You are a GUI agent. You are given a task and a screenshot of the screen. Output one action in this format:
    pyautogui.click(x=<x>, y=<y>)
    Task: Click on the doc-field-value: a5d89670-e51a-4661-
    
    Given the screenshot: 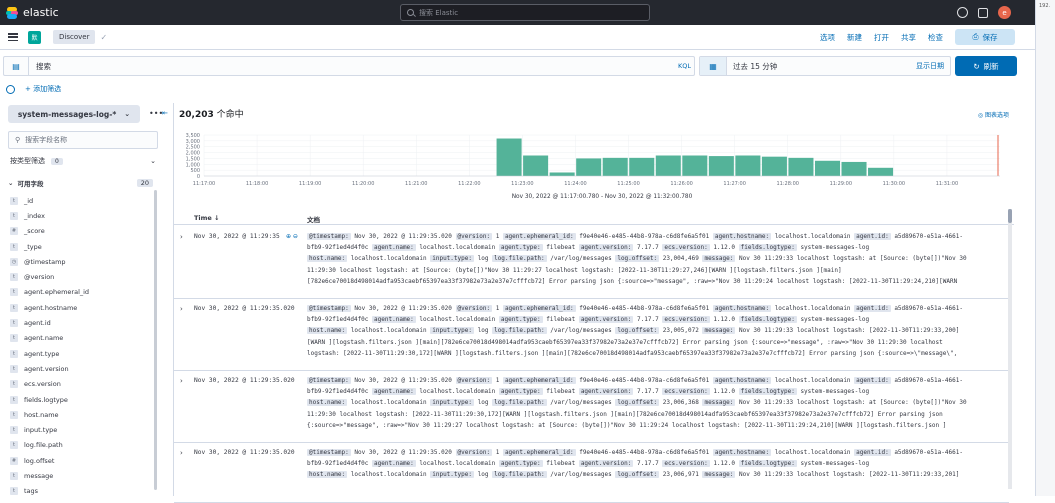 What is the action you would take?
    pyautogui.click(x=928, y=452)
    